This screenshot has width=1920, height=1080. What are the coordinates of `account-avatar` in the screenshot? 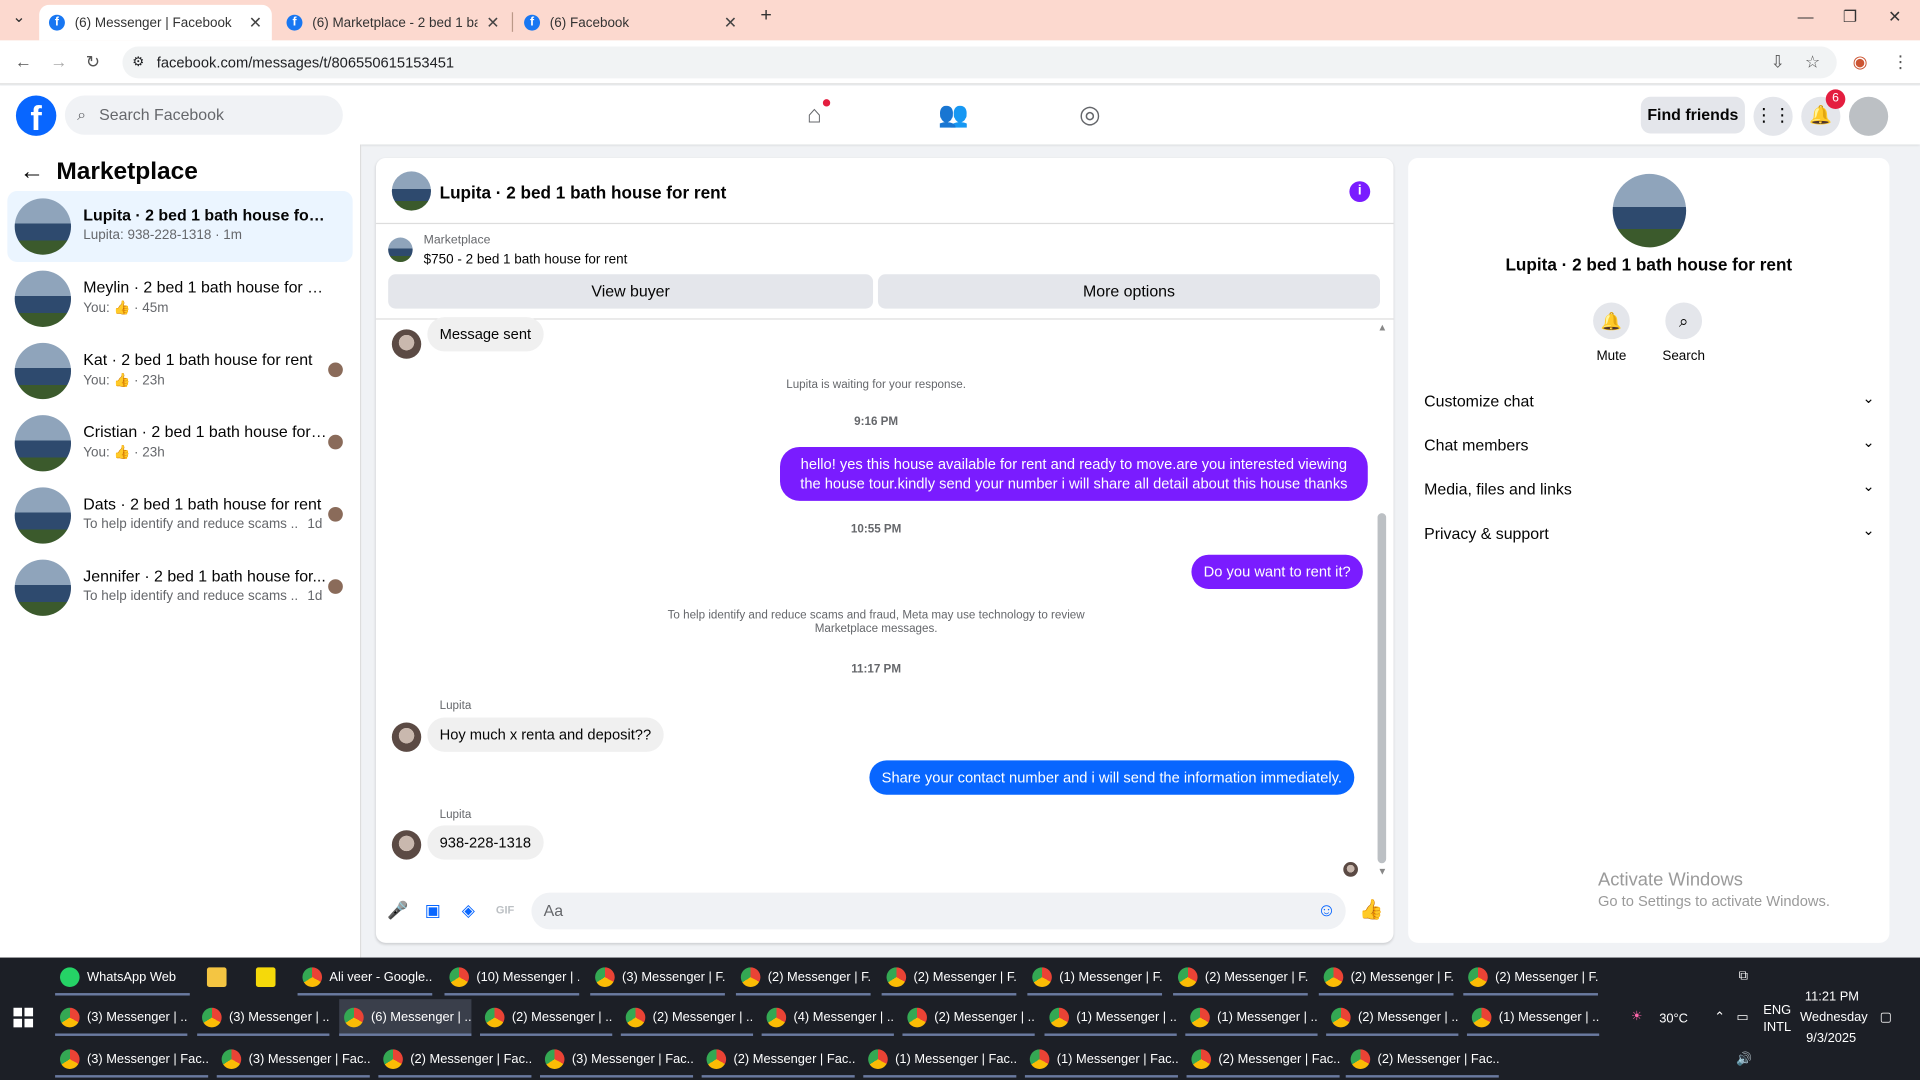 It's located at (1868, 116).